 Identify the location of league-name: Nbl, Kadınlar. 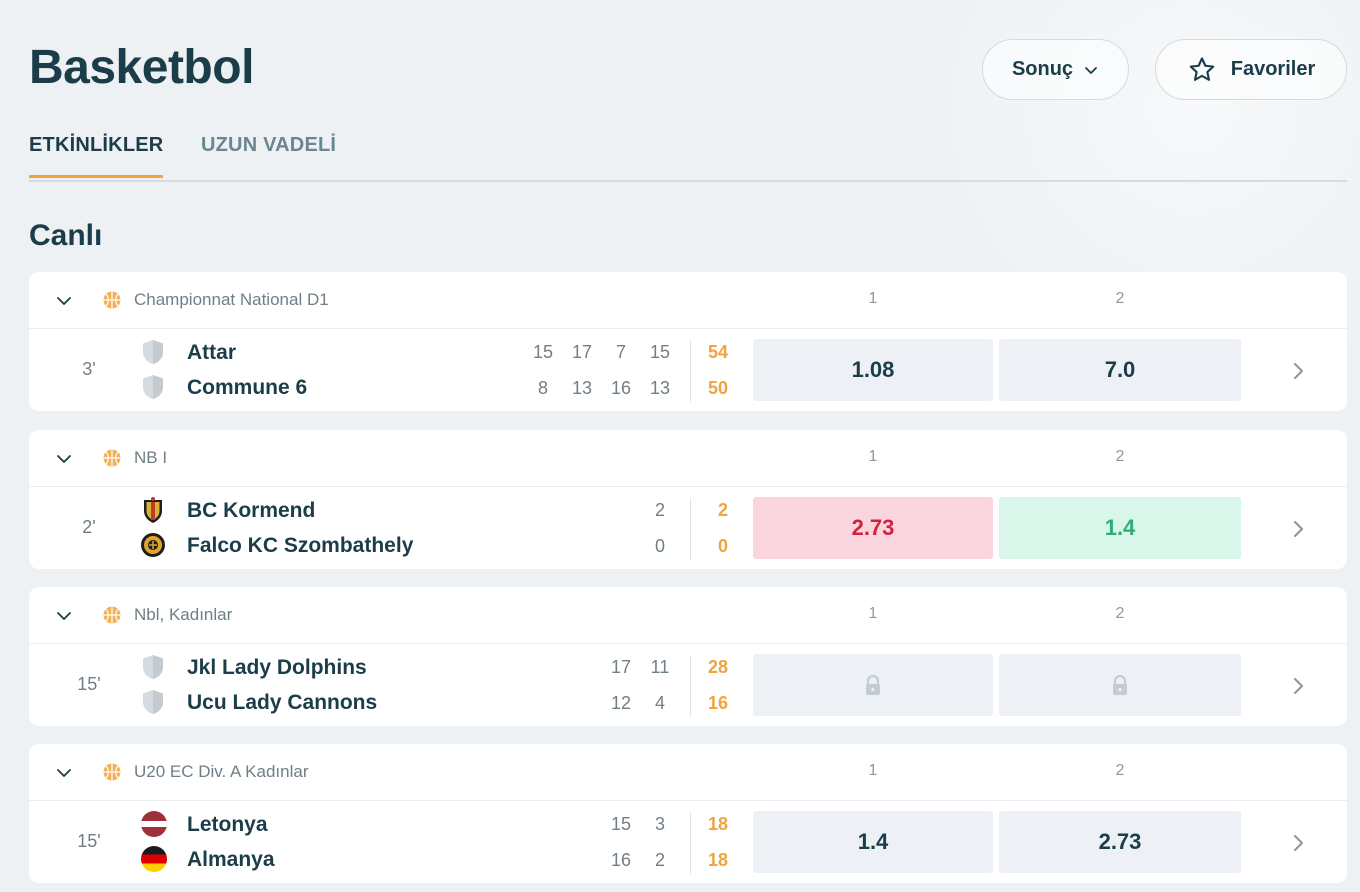
(183, 615).